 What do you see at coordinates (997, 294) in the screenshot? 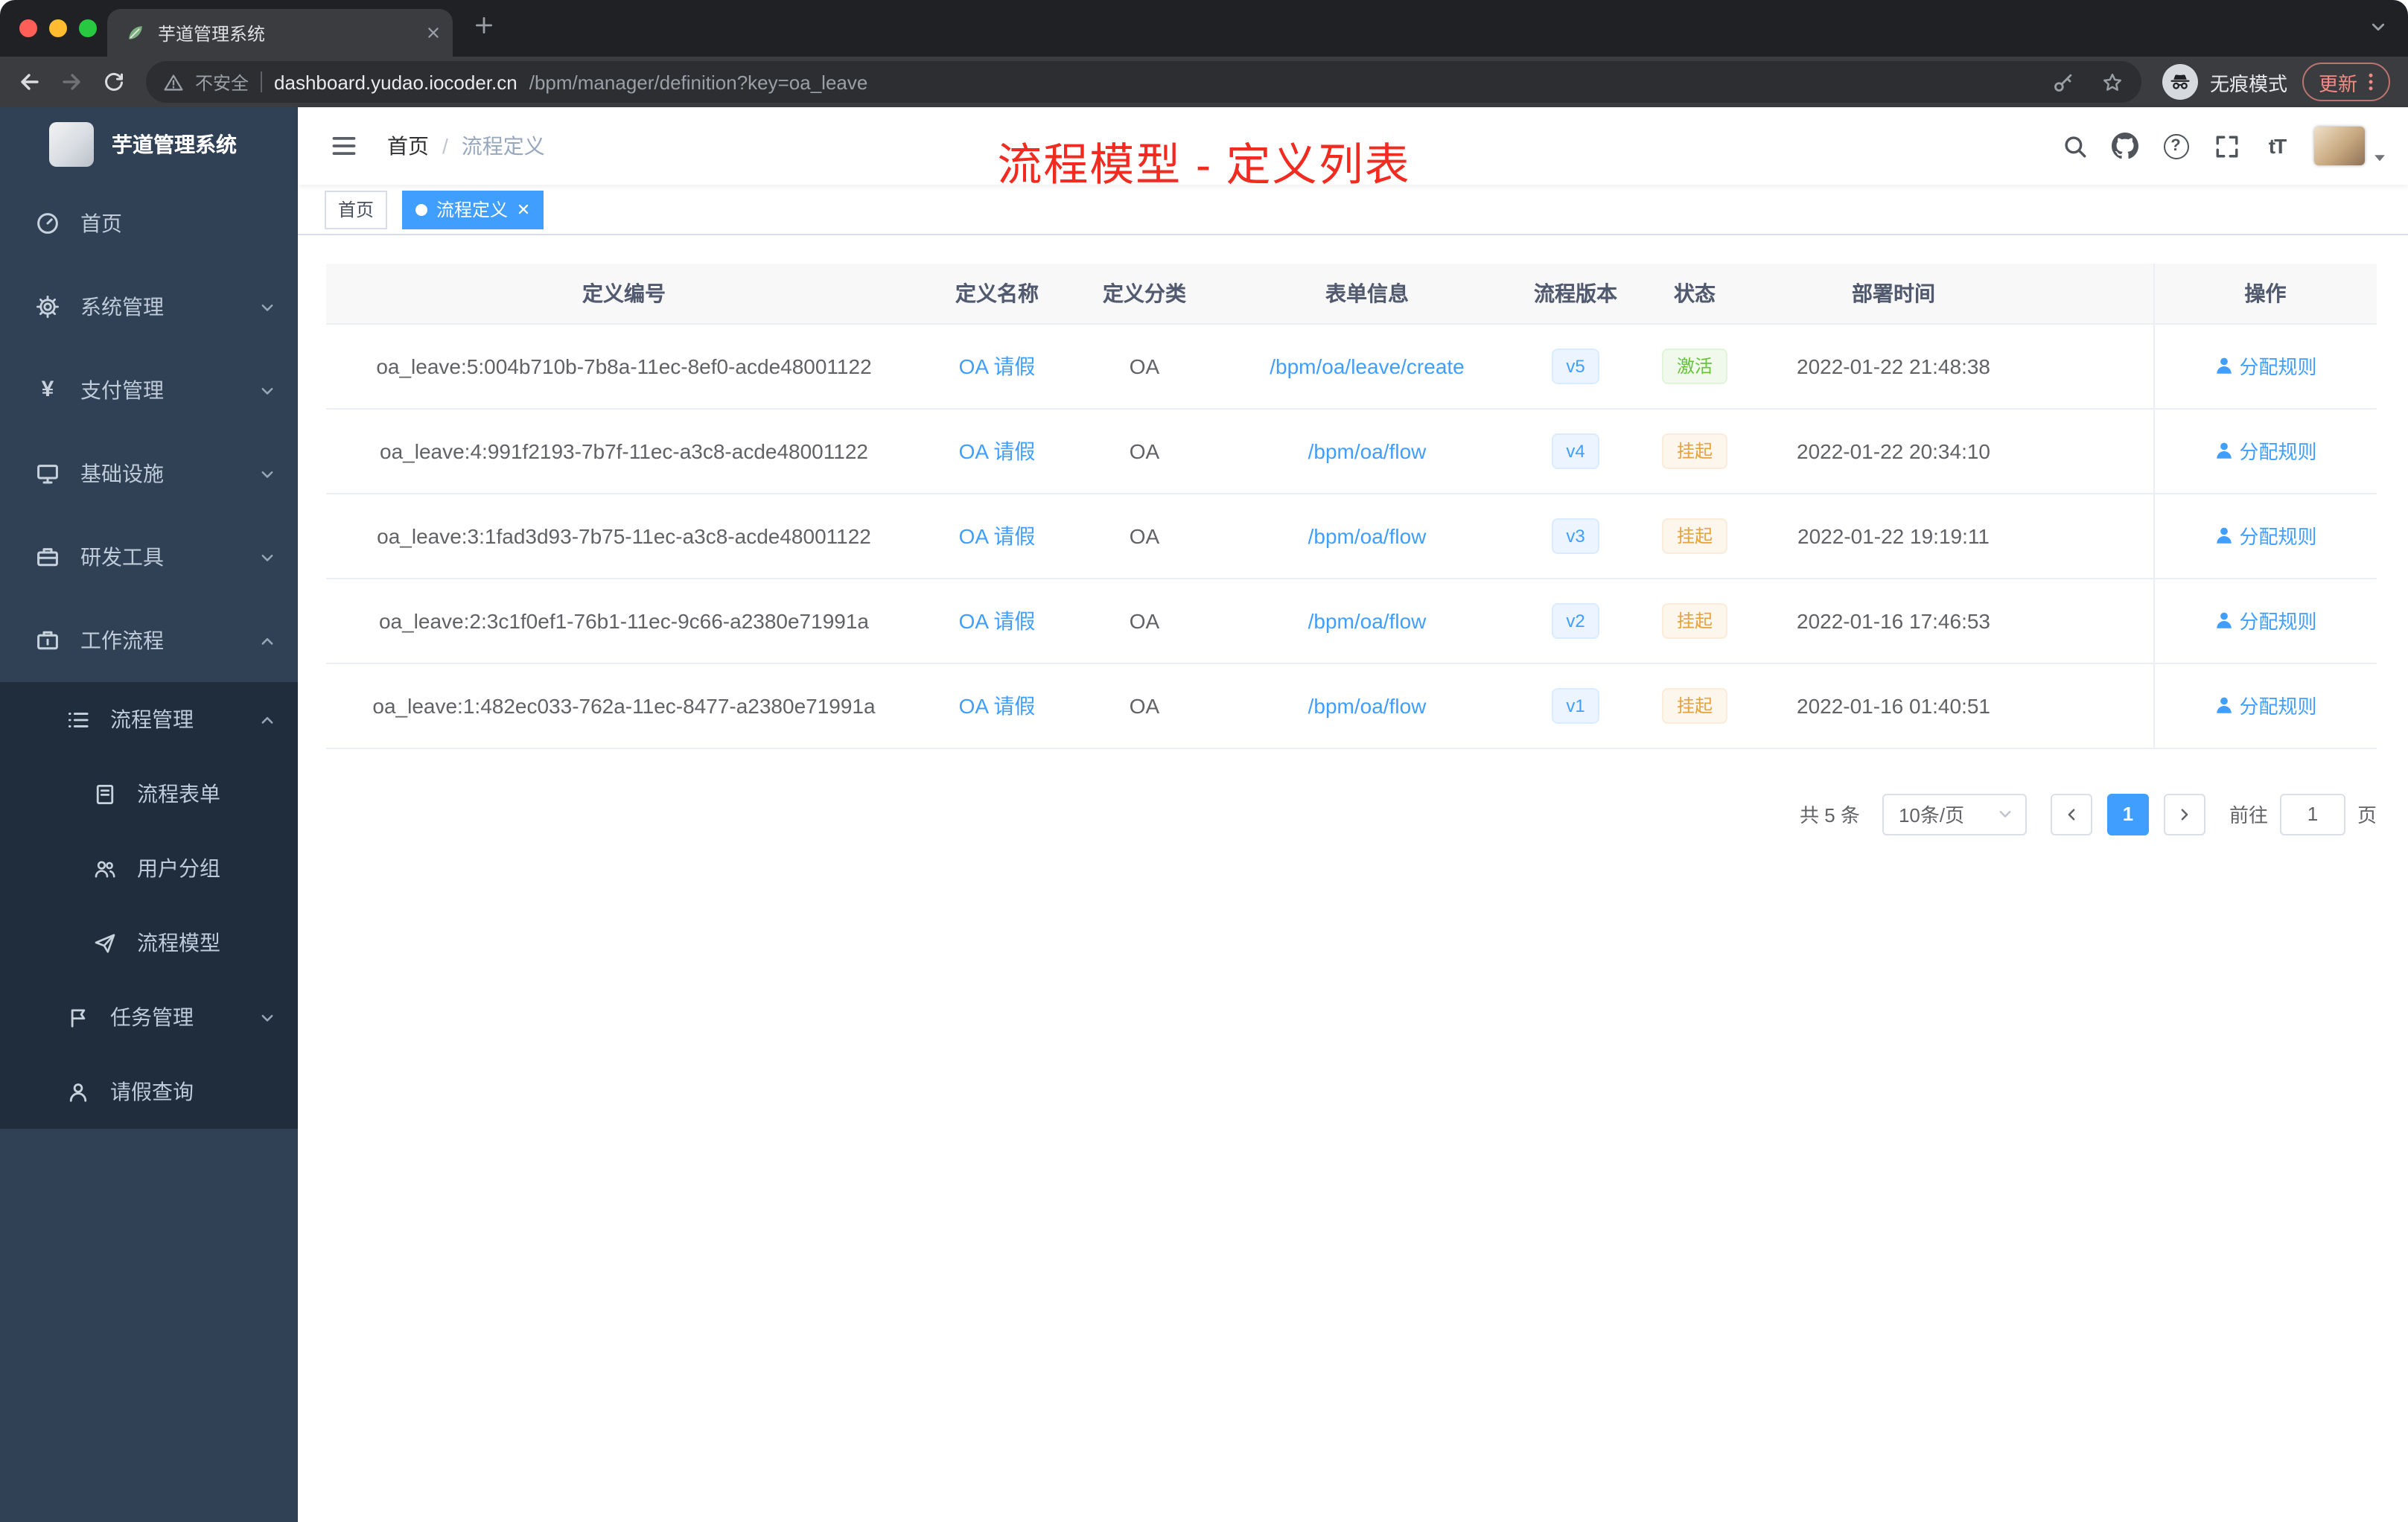
I see `col-header-name: 定义名称` at bounding box center [997, 294].